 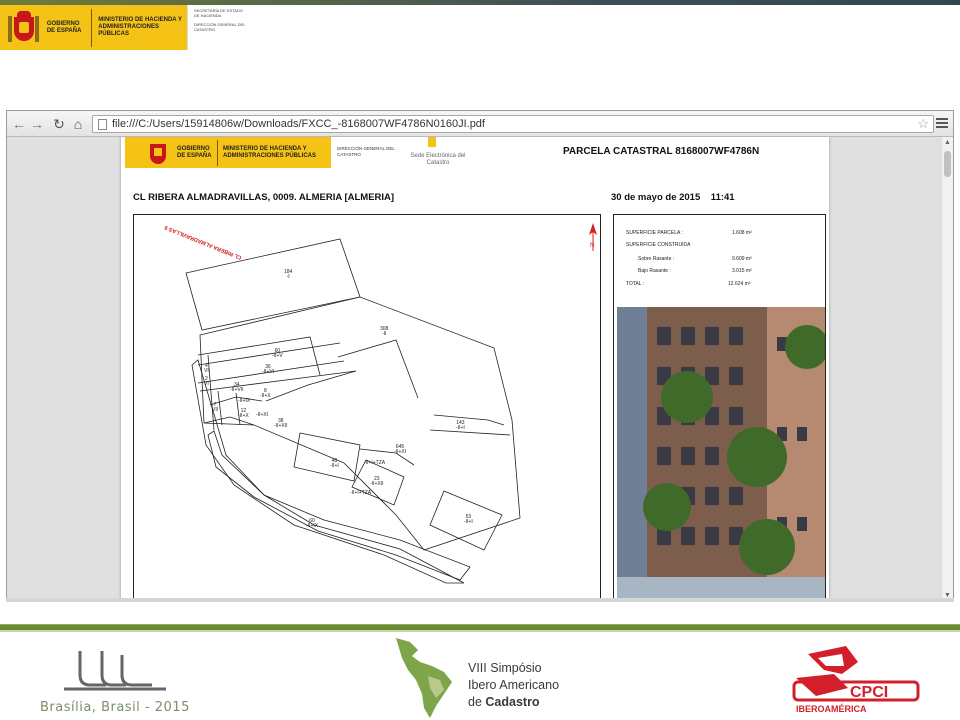 I want to click on forward-arrow-icon: →, so click(x=37, y=124).